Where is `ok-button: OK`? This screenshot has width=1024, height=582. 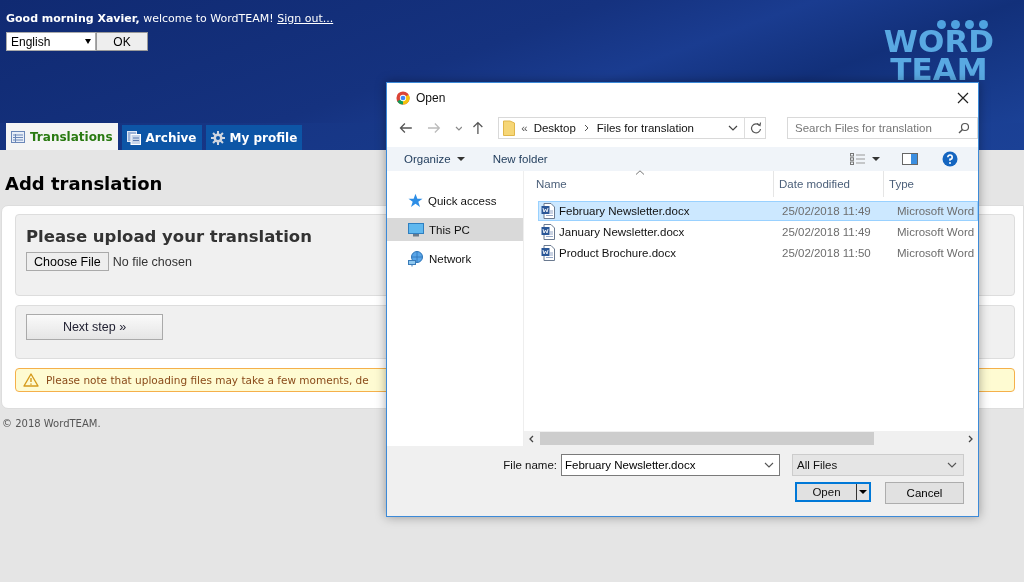
ok-button: OK is located at coordinates (122, 41).